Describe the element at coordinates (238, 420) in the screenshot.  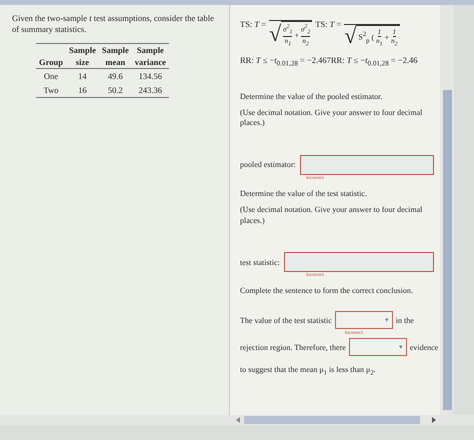
I see `left-arrow-icon` at that location.